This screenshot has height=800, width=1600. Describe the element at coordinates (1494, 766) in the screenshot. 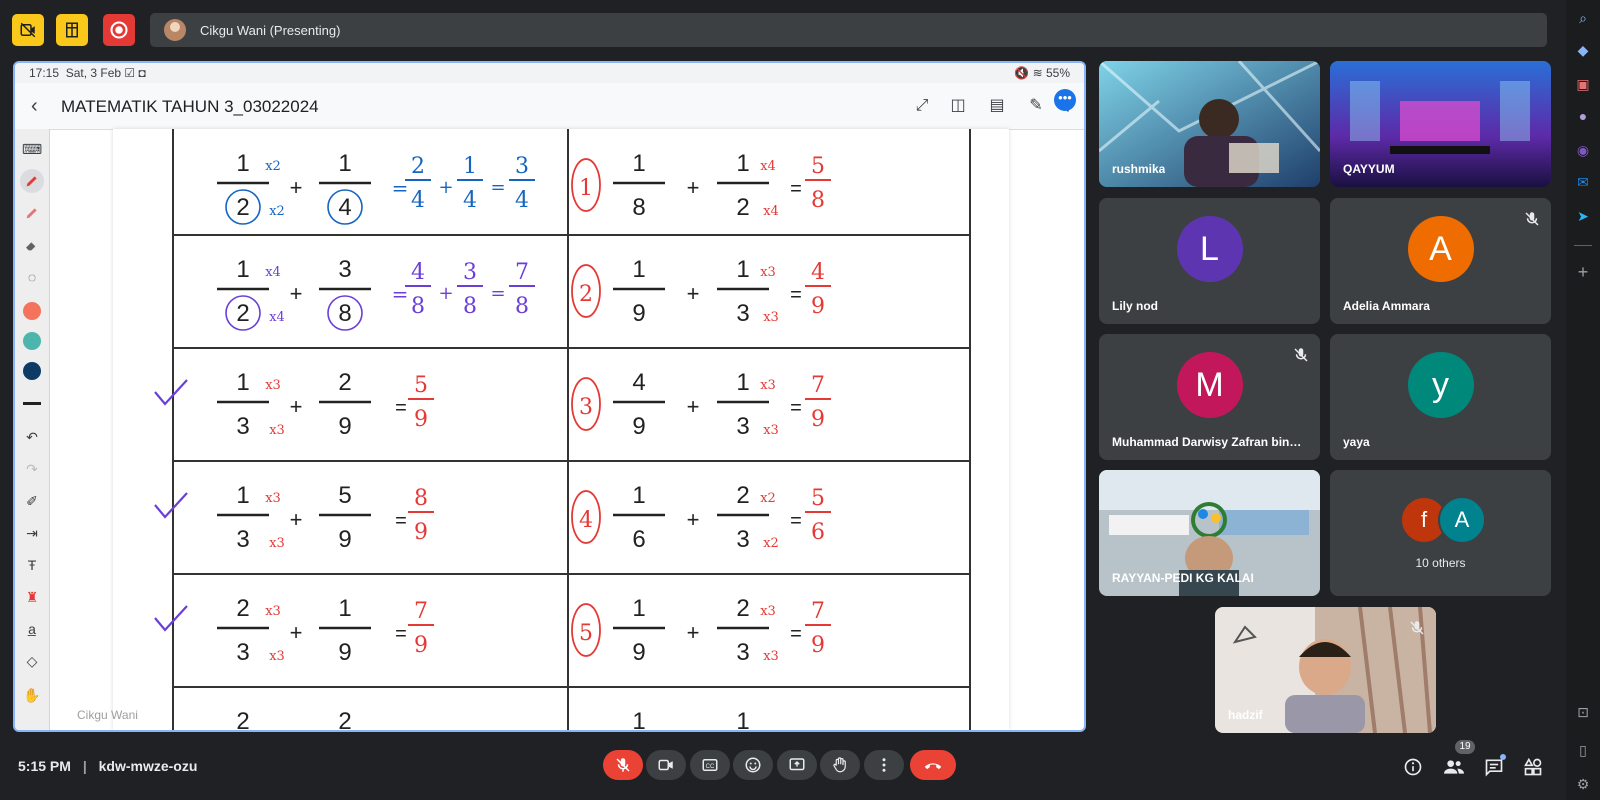

I see `chat-button` at that location.